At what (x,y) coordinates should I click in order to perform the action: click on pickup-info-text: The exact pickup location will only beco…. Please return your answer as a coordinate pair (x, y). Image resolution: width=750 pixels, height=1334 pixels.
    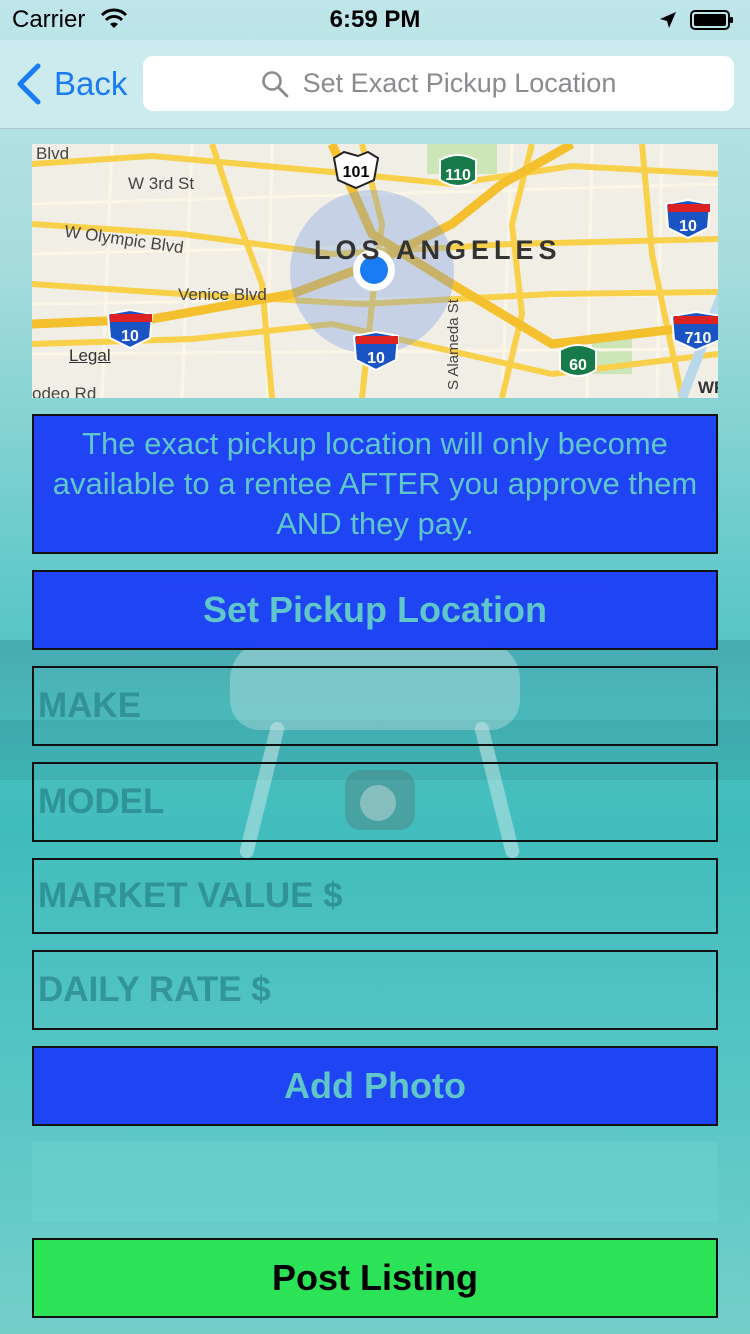
    Looking at the image, I should click on (375, 483).